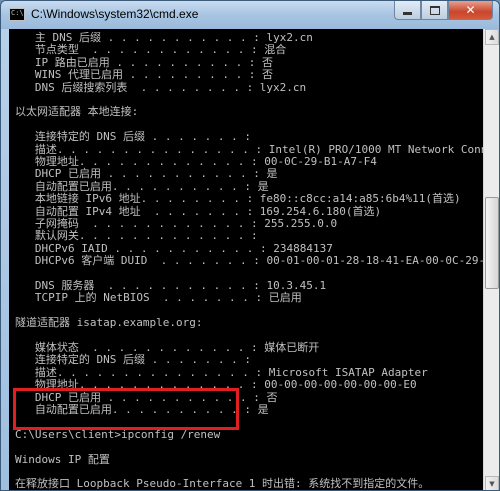 The image size is (500, 491). What do you see at coordinates (492, 243) in the screenshot?
I see `scrollbar-thumb` at bounding box center [492, 243].